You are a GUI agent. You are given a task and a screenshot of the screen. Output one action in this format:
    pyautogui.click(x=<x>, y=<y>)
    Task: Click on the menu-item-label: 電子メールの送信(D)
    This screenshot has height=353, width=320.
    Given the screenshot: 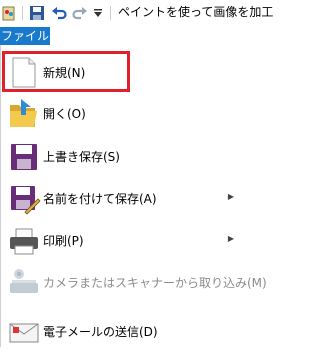 What is the action you would take?
    pyautogui.click(x=100, y=332)
    